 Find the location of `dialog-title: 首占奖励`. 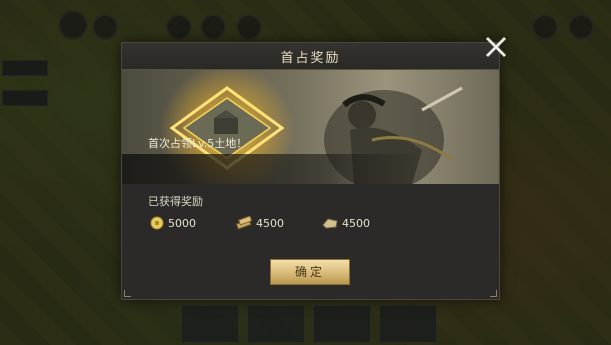

dialog-title: 首占奖励 is located at coordinates (310, 58).